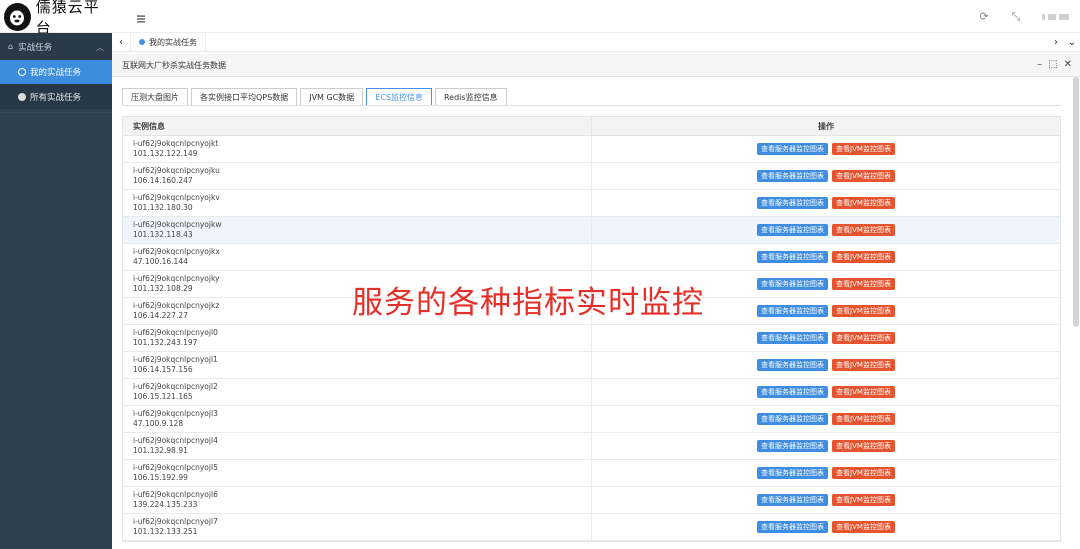 This screenshot has height=549, width=1080. What do you see at coordinates (56, 18) in the screenshot?
I see `app-logo: 儒猿云平台` at bounding box center [56, 18].